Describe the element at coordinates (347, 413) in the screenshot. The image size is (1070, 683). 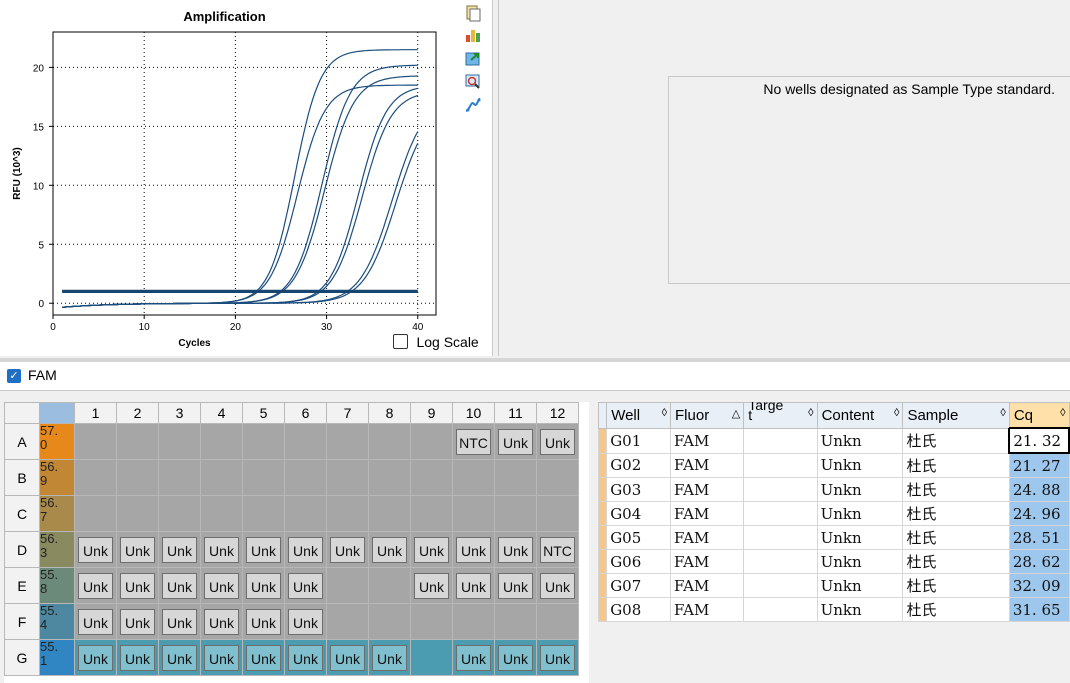
I see `column-header: 7` at that location.